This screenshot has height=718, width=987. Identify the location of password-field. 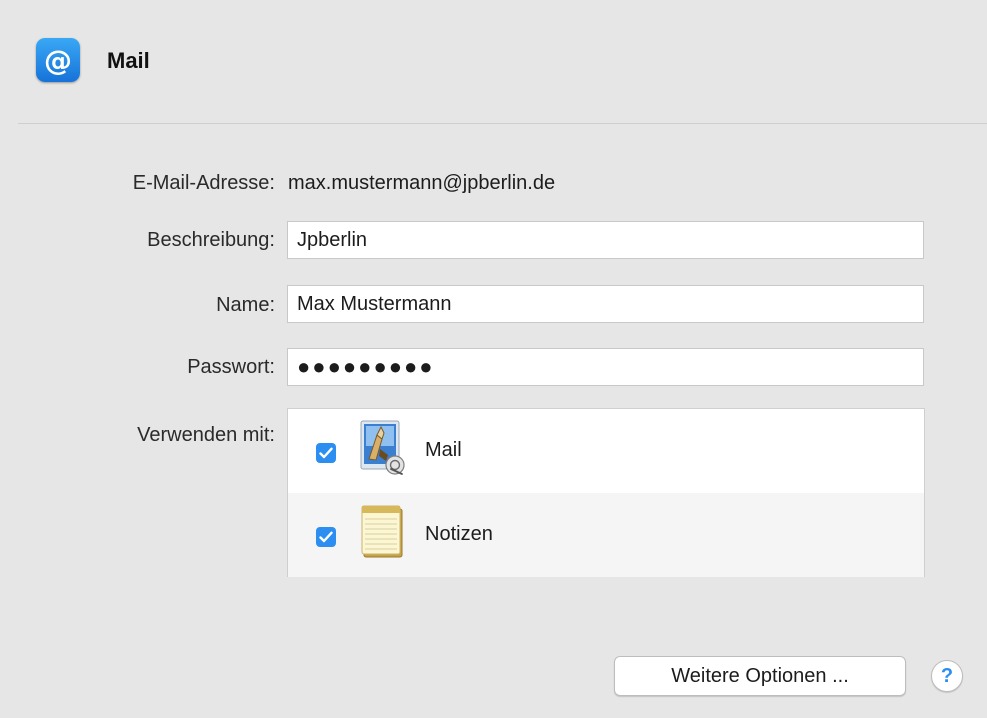
(605, 367).